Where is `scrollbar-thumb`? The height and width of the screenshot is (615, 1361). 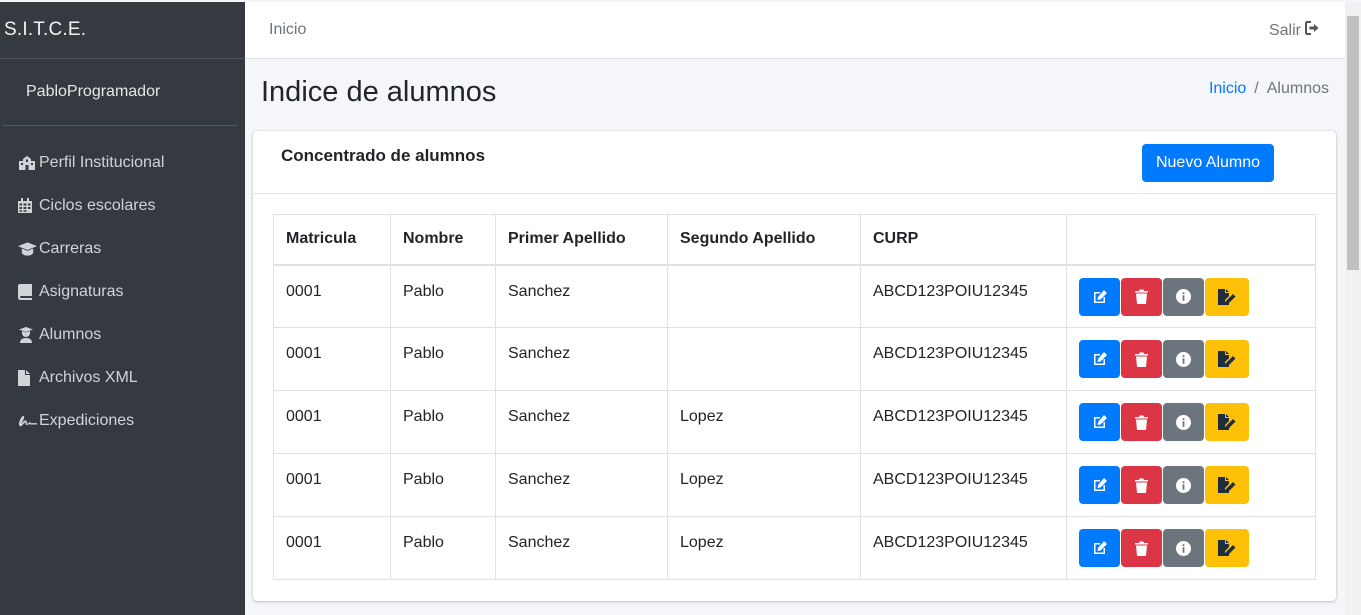 scrollbar-thumb is located at coordinates (1353, 143).